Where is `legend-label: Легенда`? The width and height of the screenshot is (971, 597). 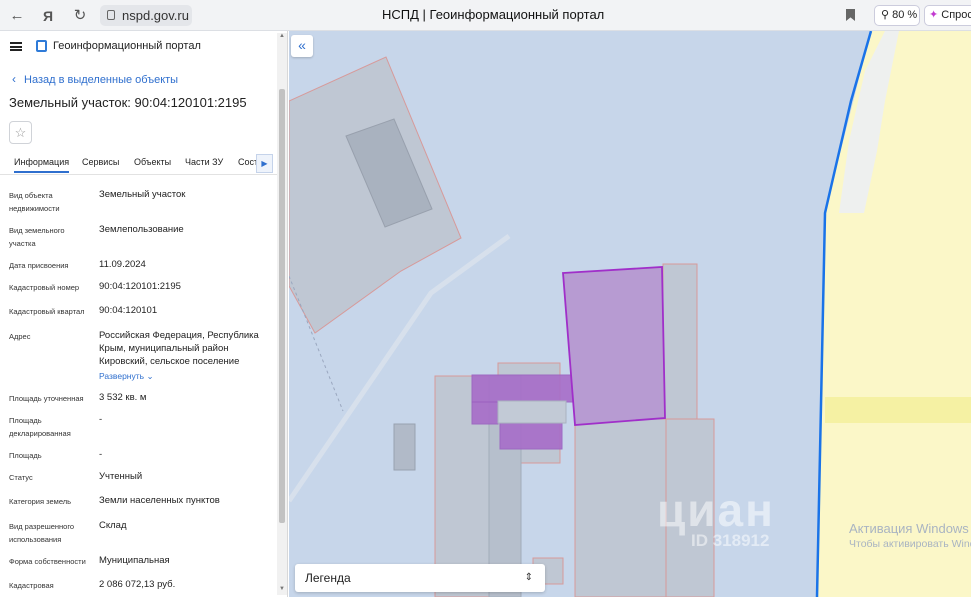 legend-label: Легенда is located at coordinates (328, 578).